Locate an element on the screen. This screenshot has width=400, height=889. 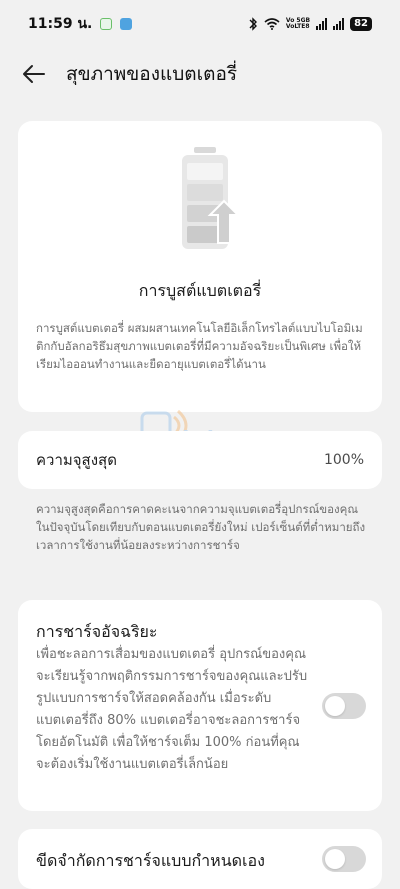
app-header: สุขภาพของแบตเตอรี่ is located at coordinates (200, 74).